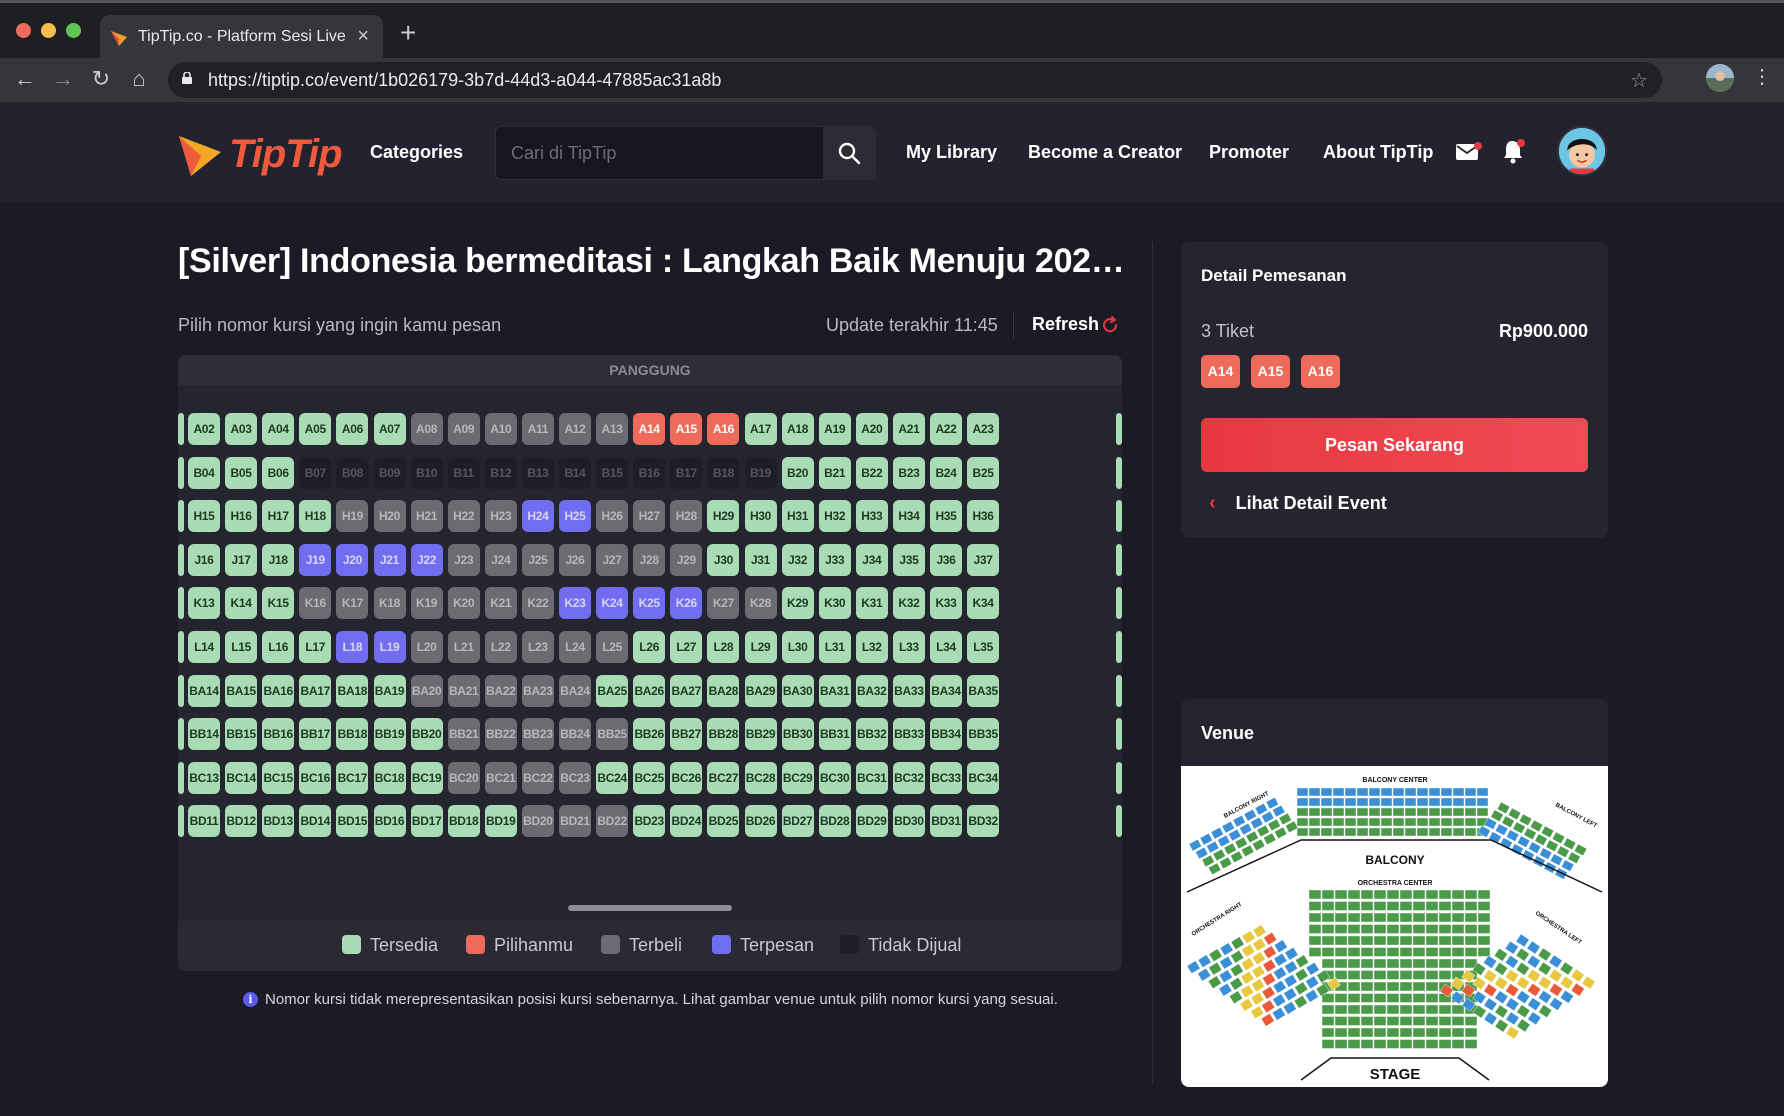  I want to click on selected-seat-chip: A14, so click(1220, 371).